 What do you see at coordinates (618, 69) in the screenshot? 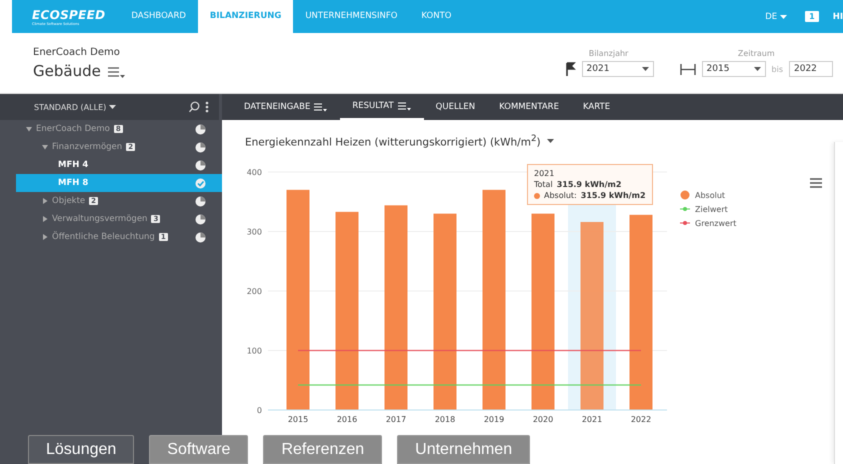
I see `year-select: 2021` at bounding box center [618, 69].